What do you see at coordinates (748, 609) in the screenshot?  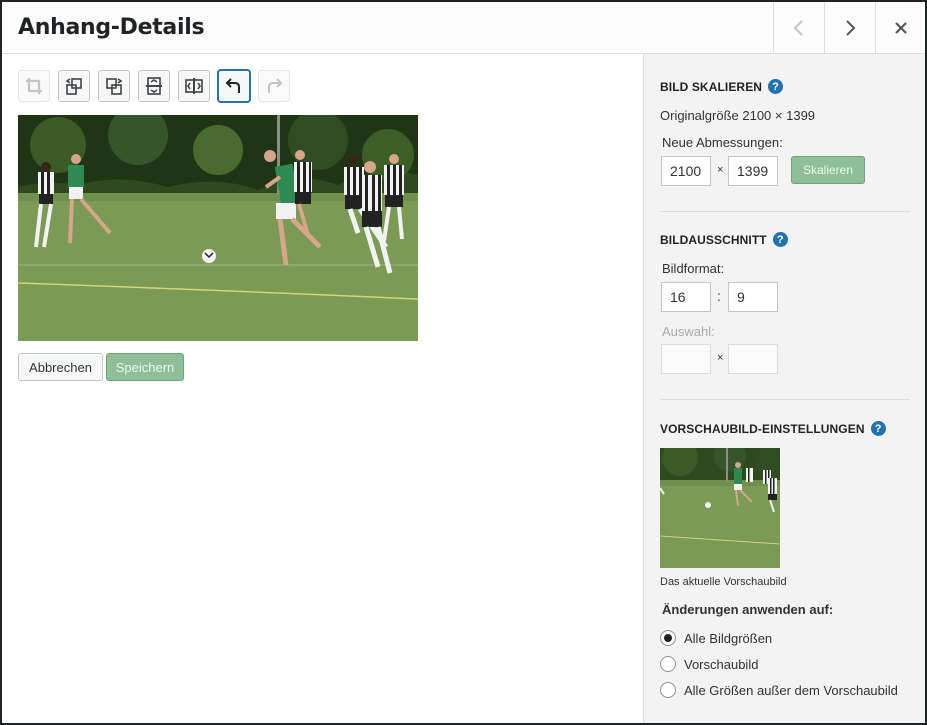 I see `apply-changes-label: Änderungen anwenden auf:` at bounding box center [748, 609].